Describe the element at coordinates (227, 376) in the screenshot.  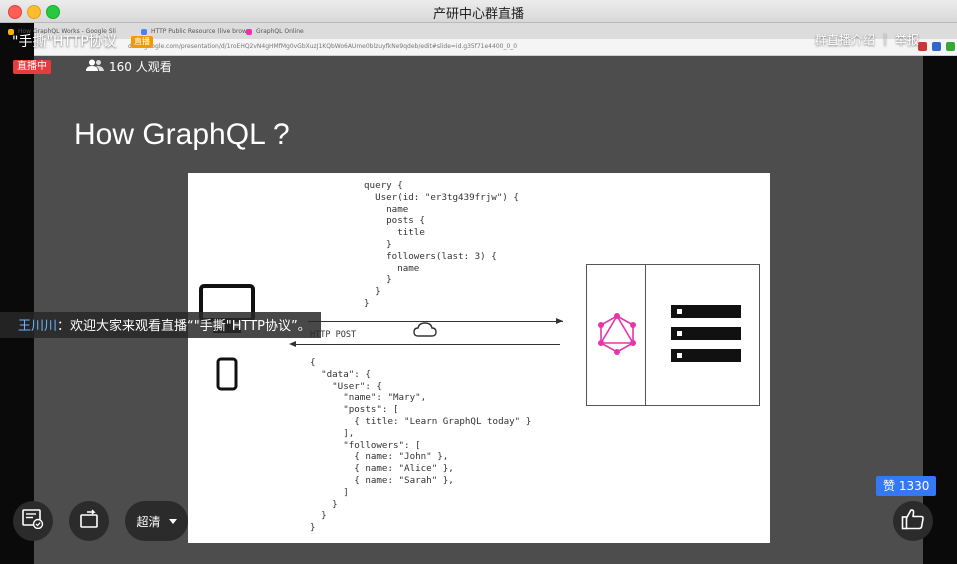
I see `mobile-phone-icon` at that location.